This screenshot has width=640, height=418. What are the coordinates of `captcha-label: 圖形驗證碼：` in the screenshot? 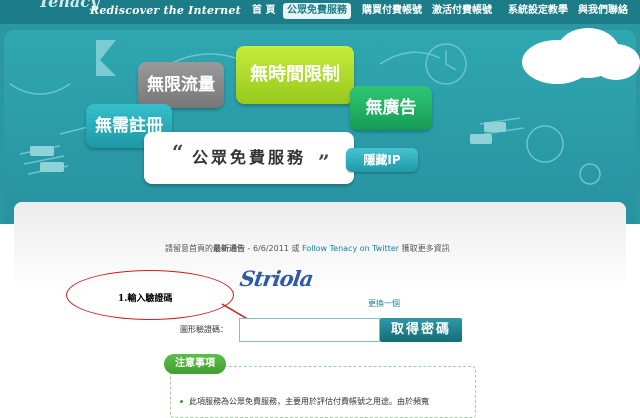 It's located at (204, 329).